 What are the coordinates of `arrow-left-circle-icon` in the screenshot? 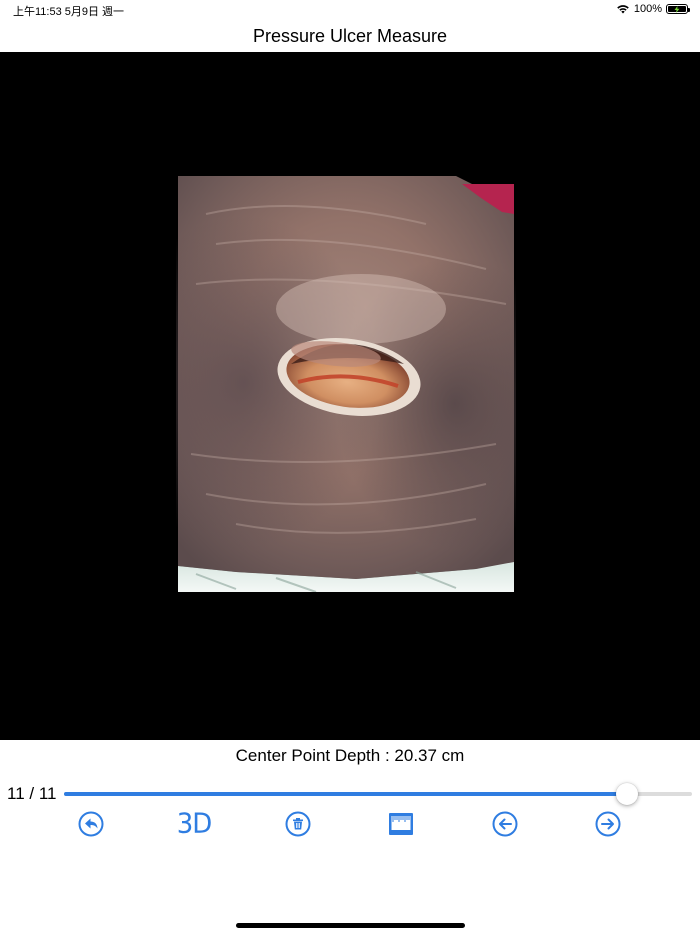 It's located at (505, 824).